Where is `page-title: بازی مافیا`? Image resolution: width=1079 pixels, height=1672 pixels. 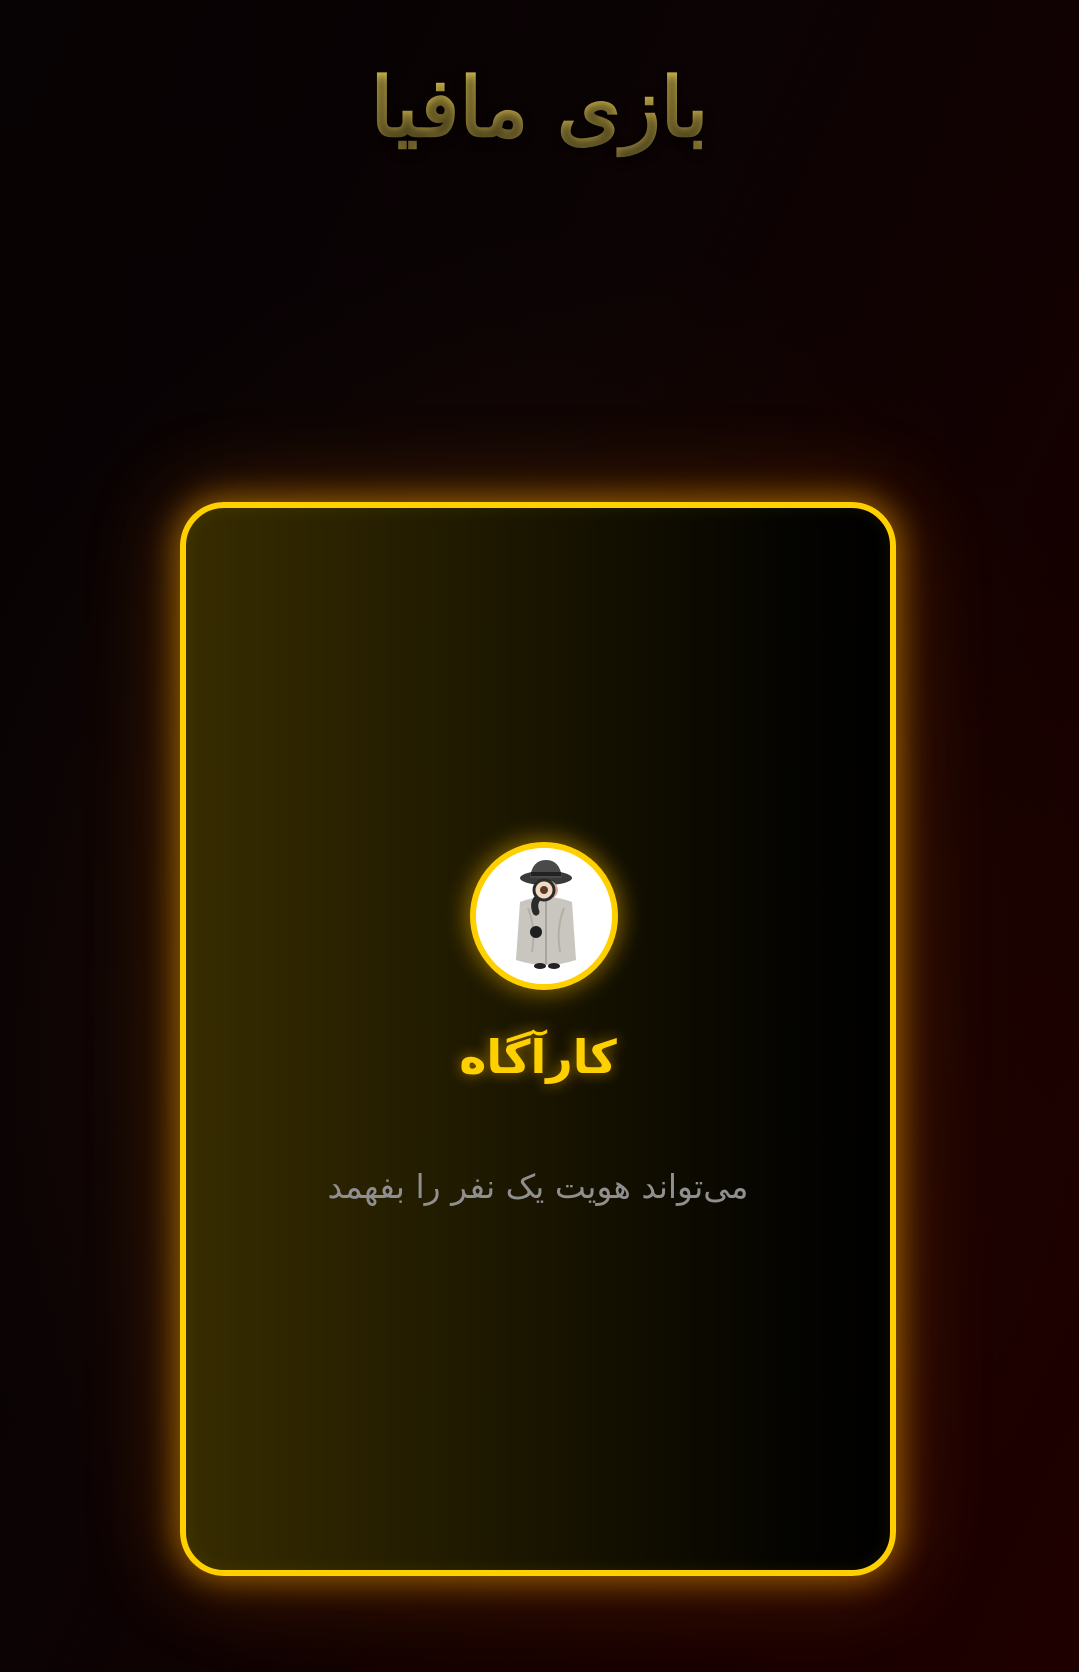
page-title: بازی مافیا is located at coordinates (539, 108).